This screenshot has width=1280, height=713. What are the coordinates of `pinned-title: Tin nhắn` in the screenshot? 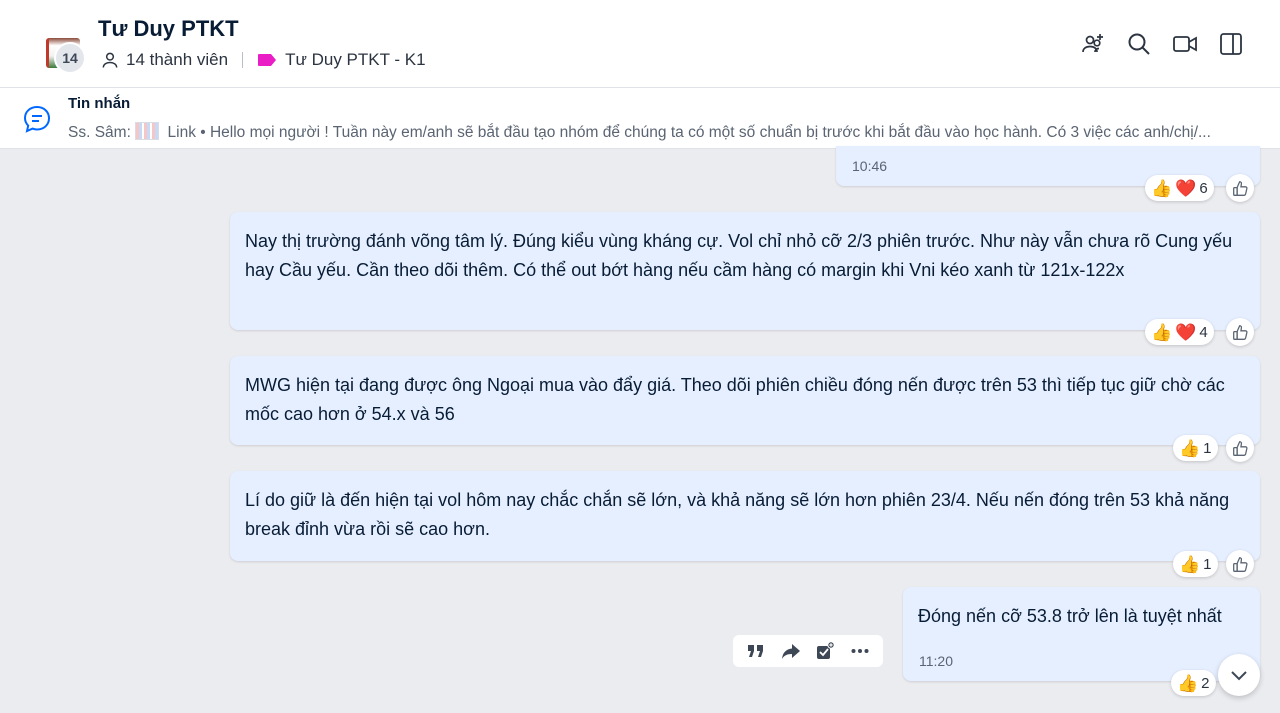 It's located at (99, 103).